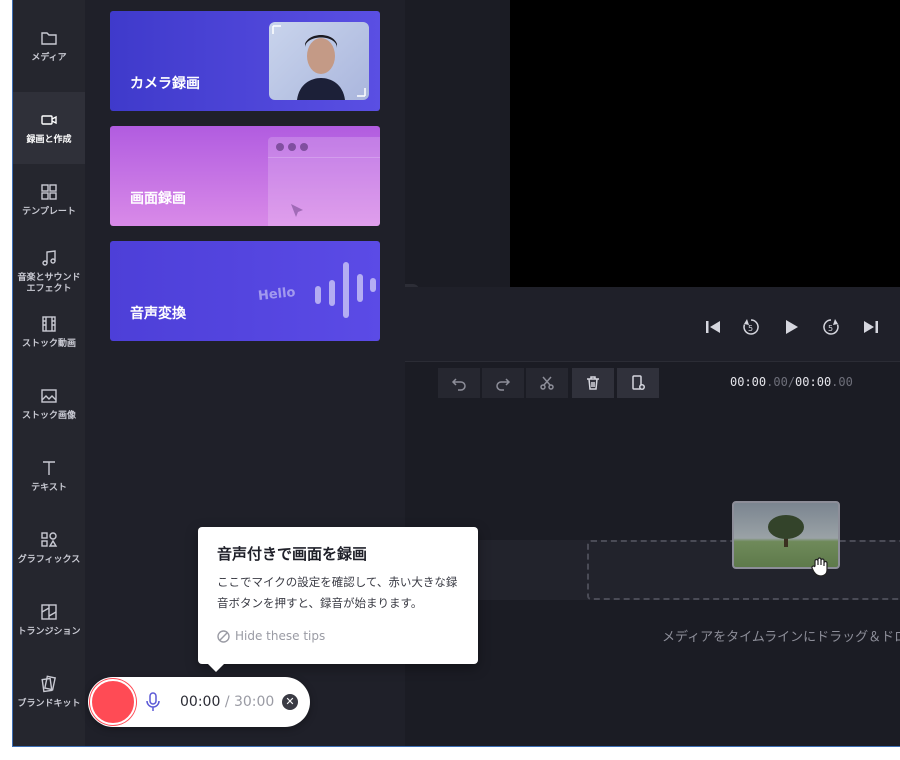  I want to click on delete-button, so click(593, 383).